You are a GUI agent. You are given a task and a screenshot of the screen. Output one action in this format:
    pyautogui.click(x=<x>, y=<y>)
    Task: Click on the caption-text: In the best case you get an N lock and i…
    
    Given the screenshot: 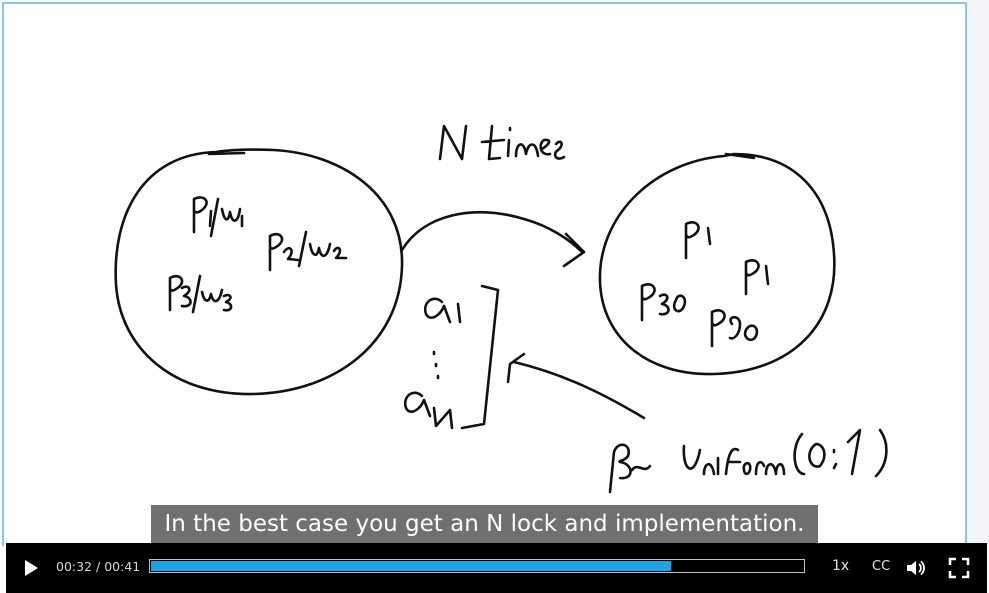 What is the action you would take?
    pyautogui.click(x=484, y=524)
    